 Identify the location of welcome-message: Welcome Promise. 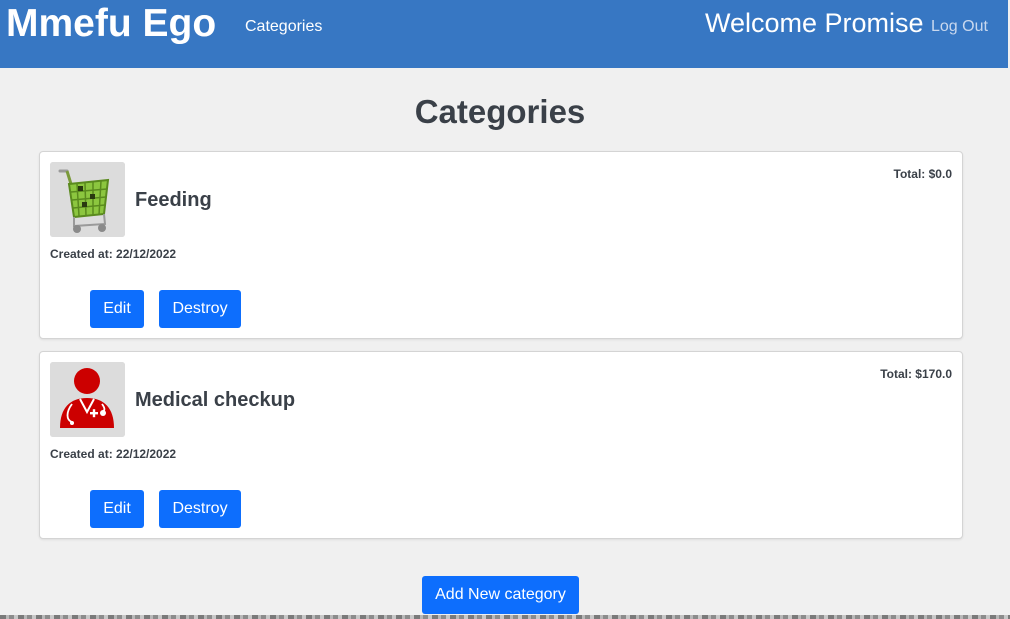
(814, 23).